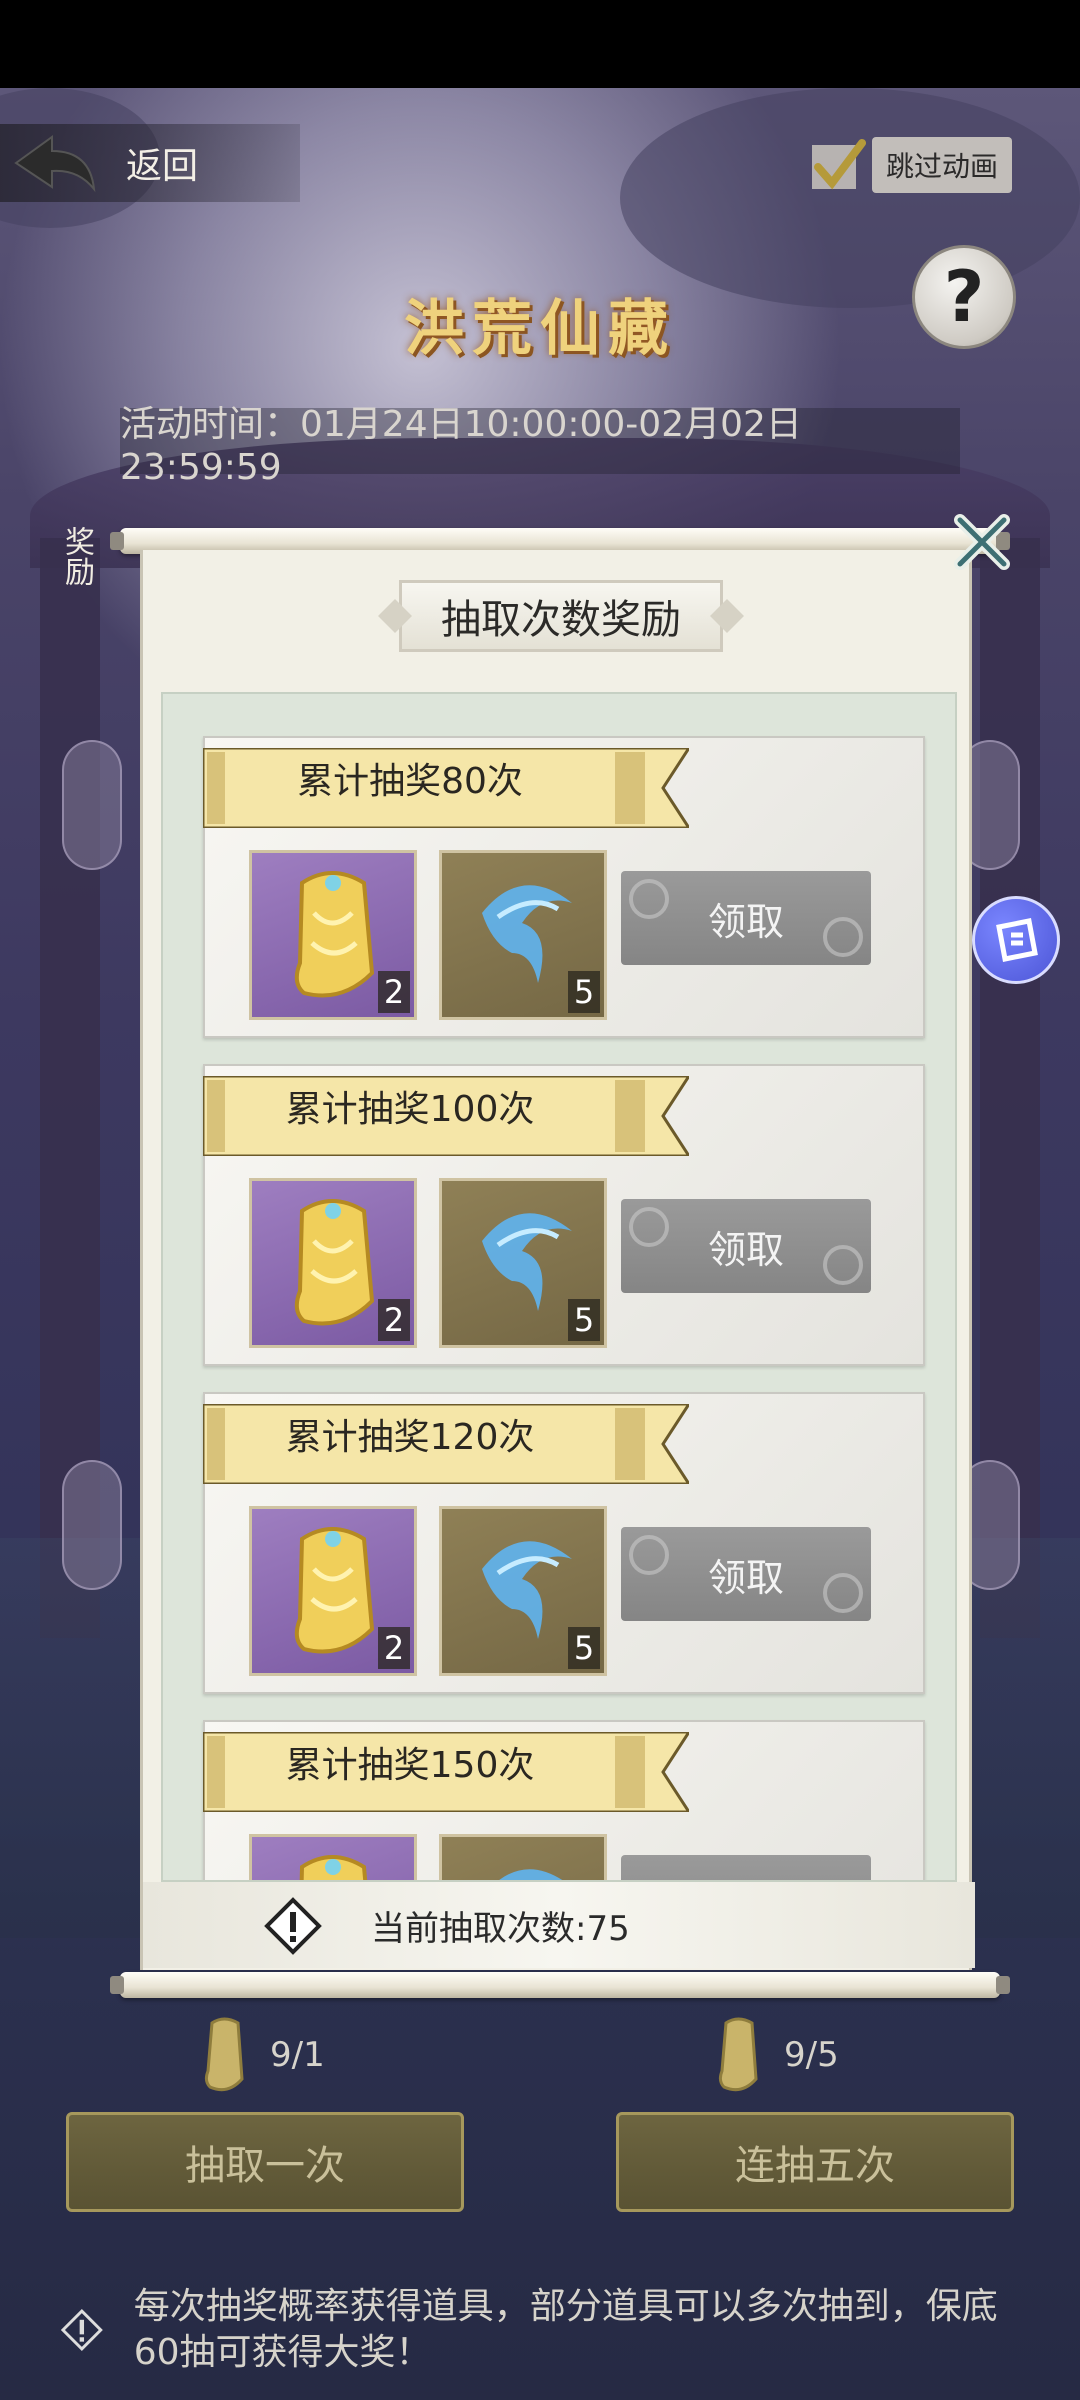 The image size is (1080, 2400). I want to click on draw-once-label: 抽取一次, so click(265, 2166).